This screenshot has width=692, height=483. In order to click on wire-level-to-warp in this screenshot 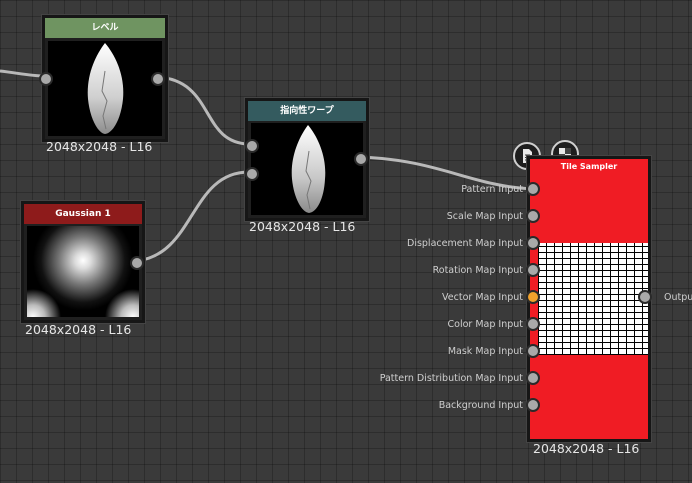, I will do `click(203, 110)`.